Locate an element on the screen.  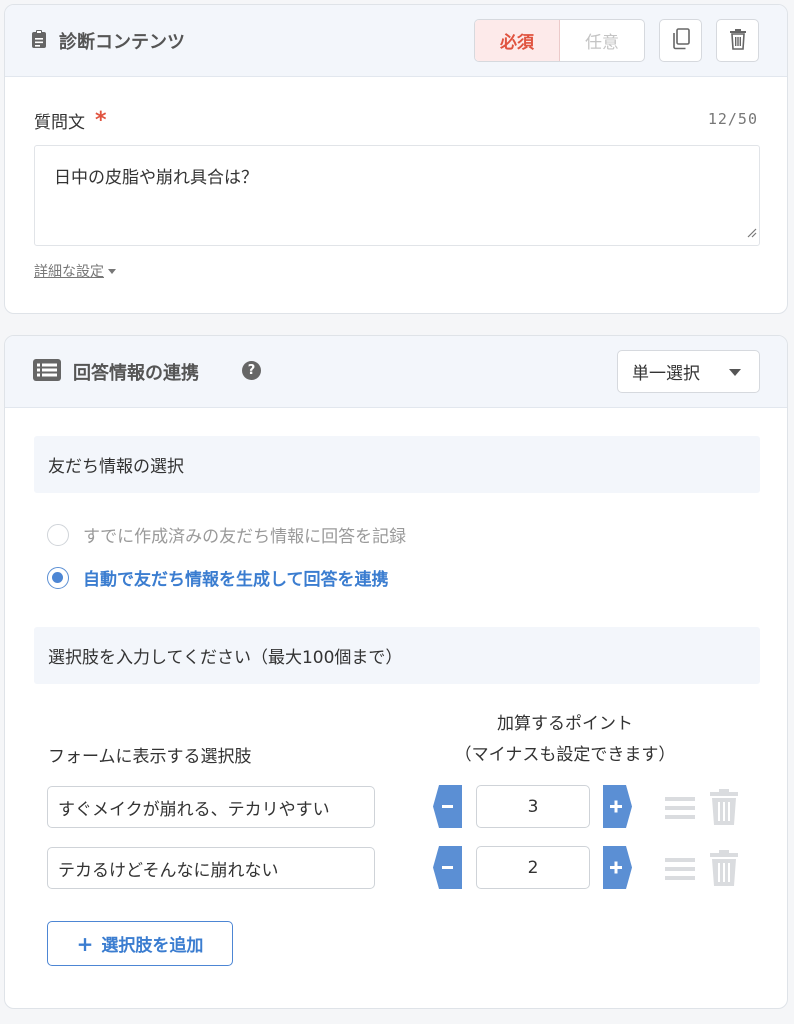
delete-button is located at coordinates (737, 40).